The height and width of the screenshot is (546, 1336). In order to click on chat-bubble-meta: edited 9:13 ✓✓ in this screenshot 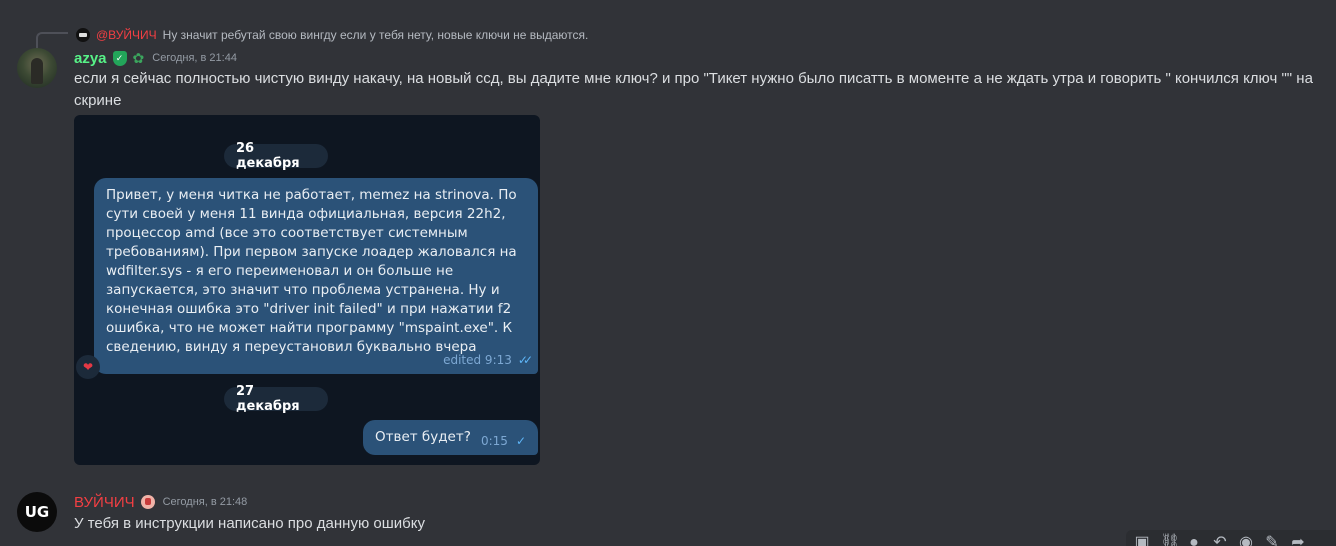, I will do `click(488, 360)`.